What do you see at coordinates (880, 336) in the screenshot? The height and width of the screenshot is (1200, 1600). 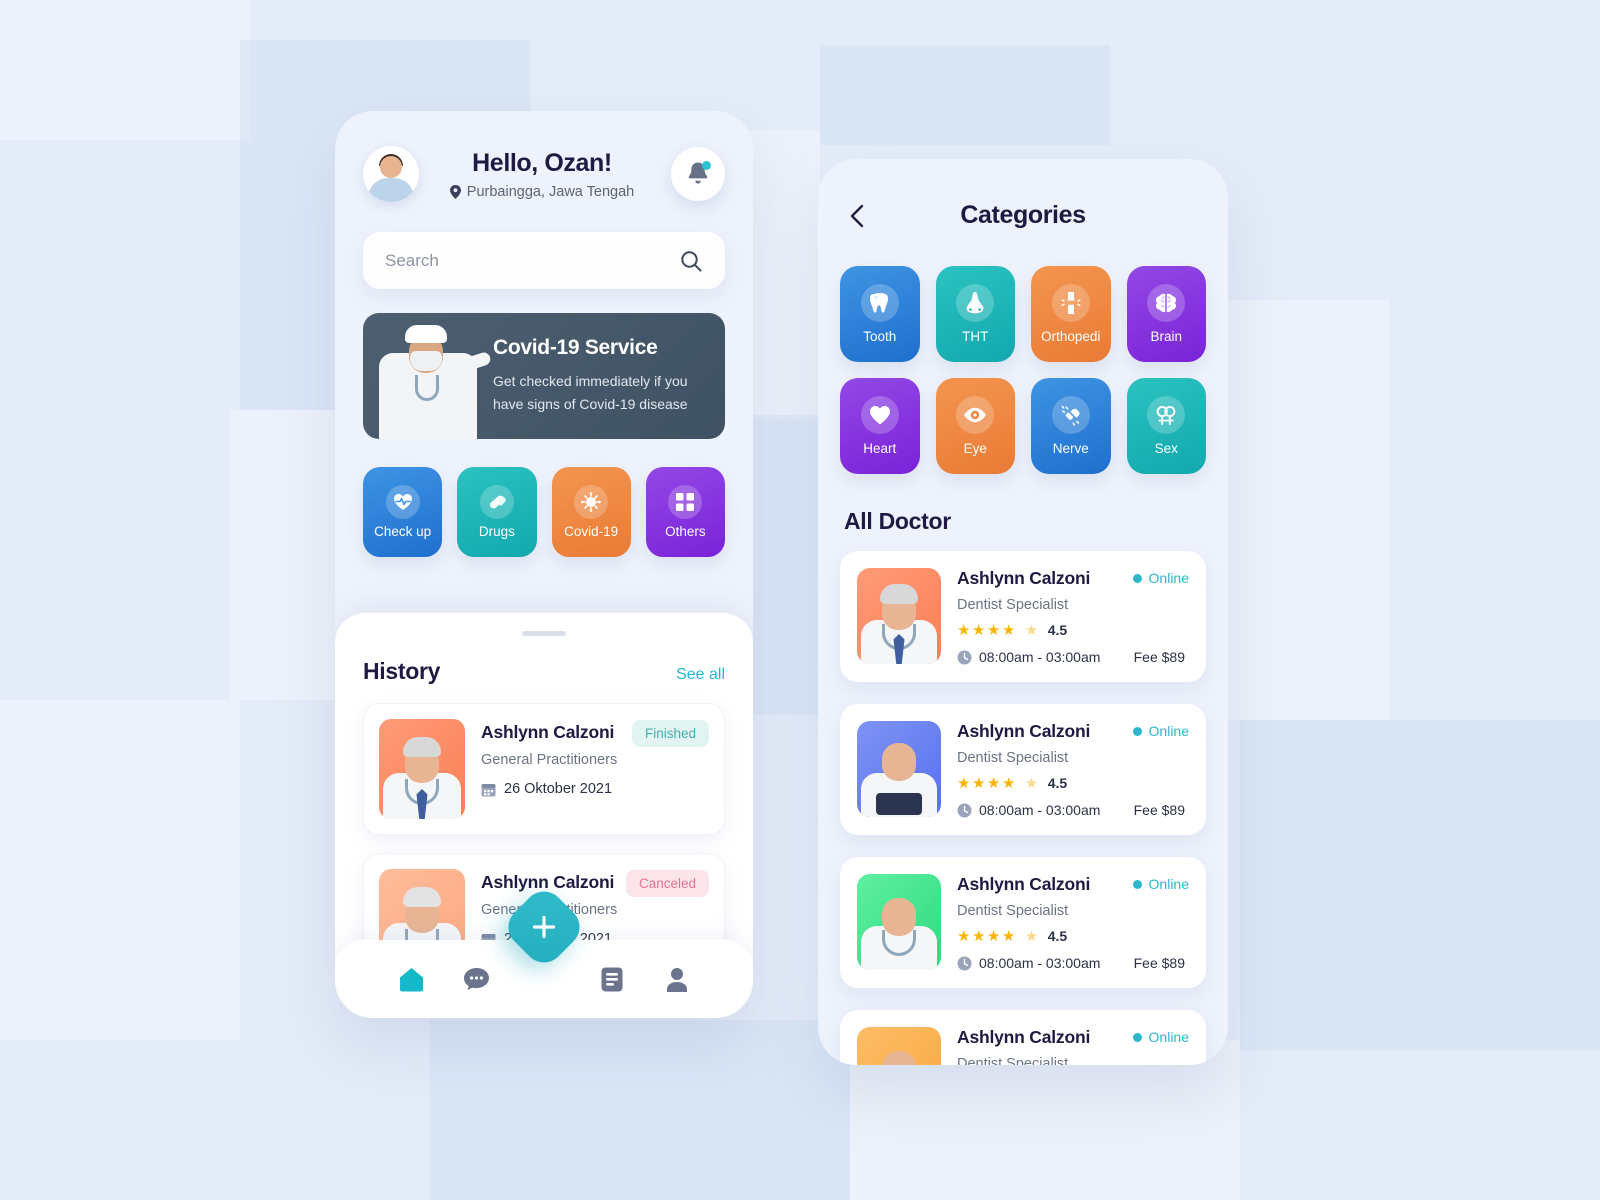 I see `category-label: Tooth` at bounding box center [880, 336].